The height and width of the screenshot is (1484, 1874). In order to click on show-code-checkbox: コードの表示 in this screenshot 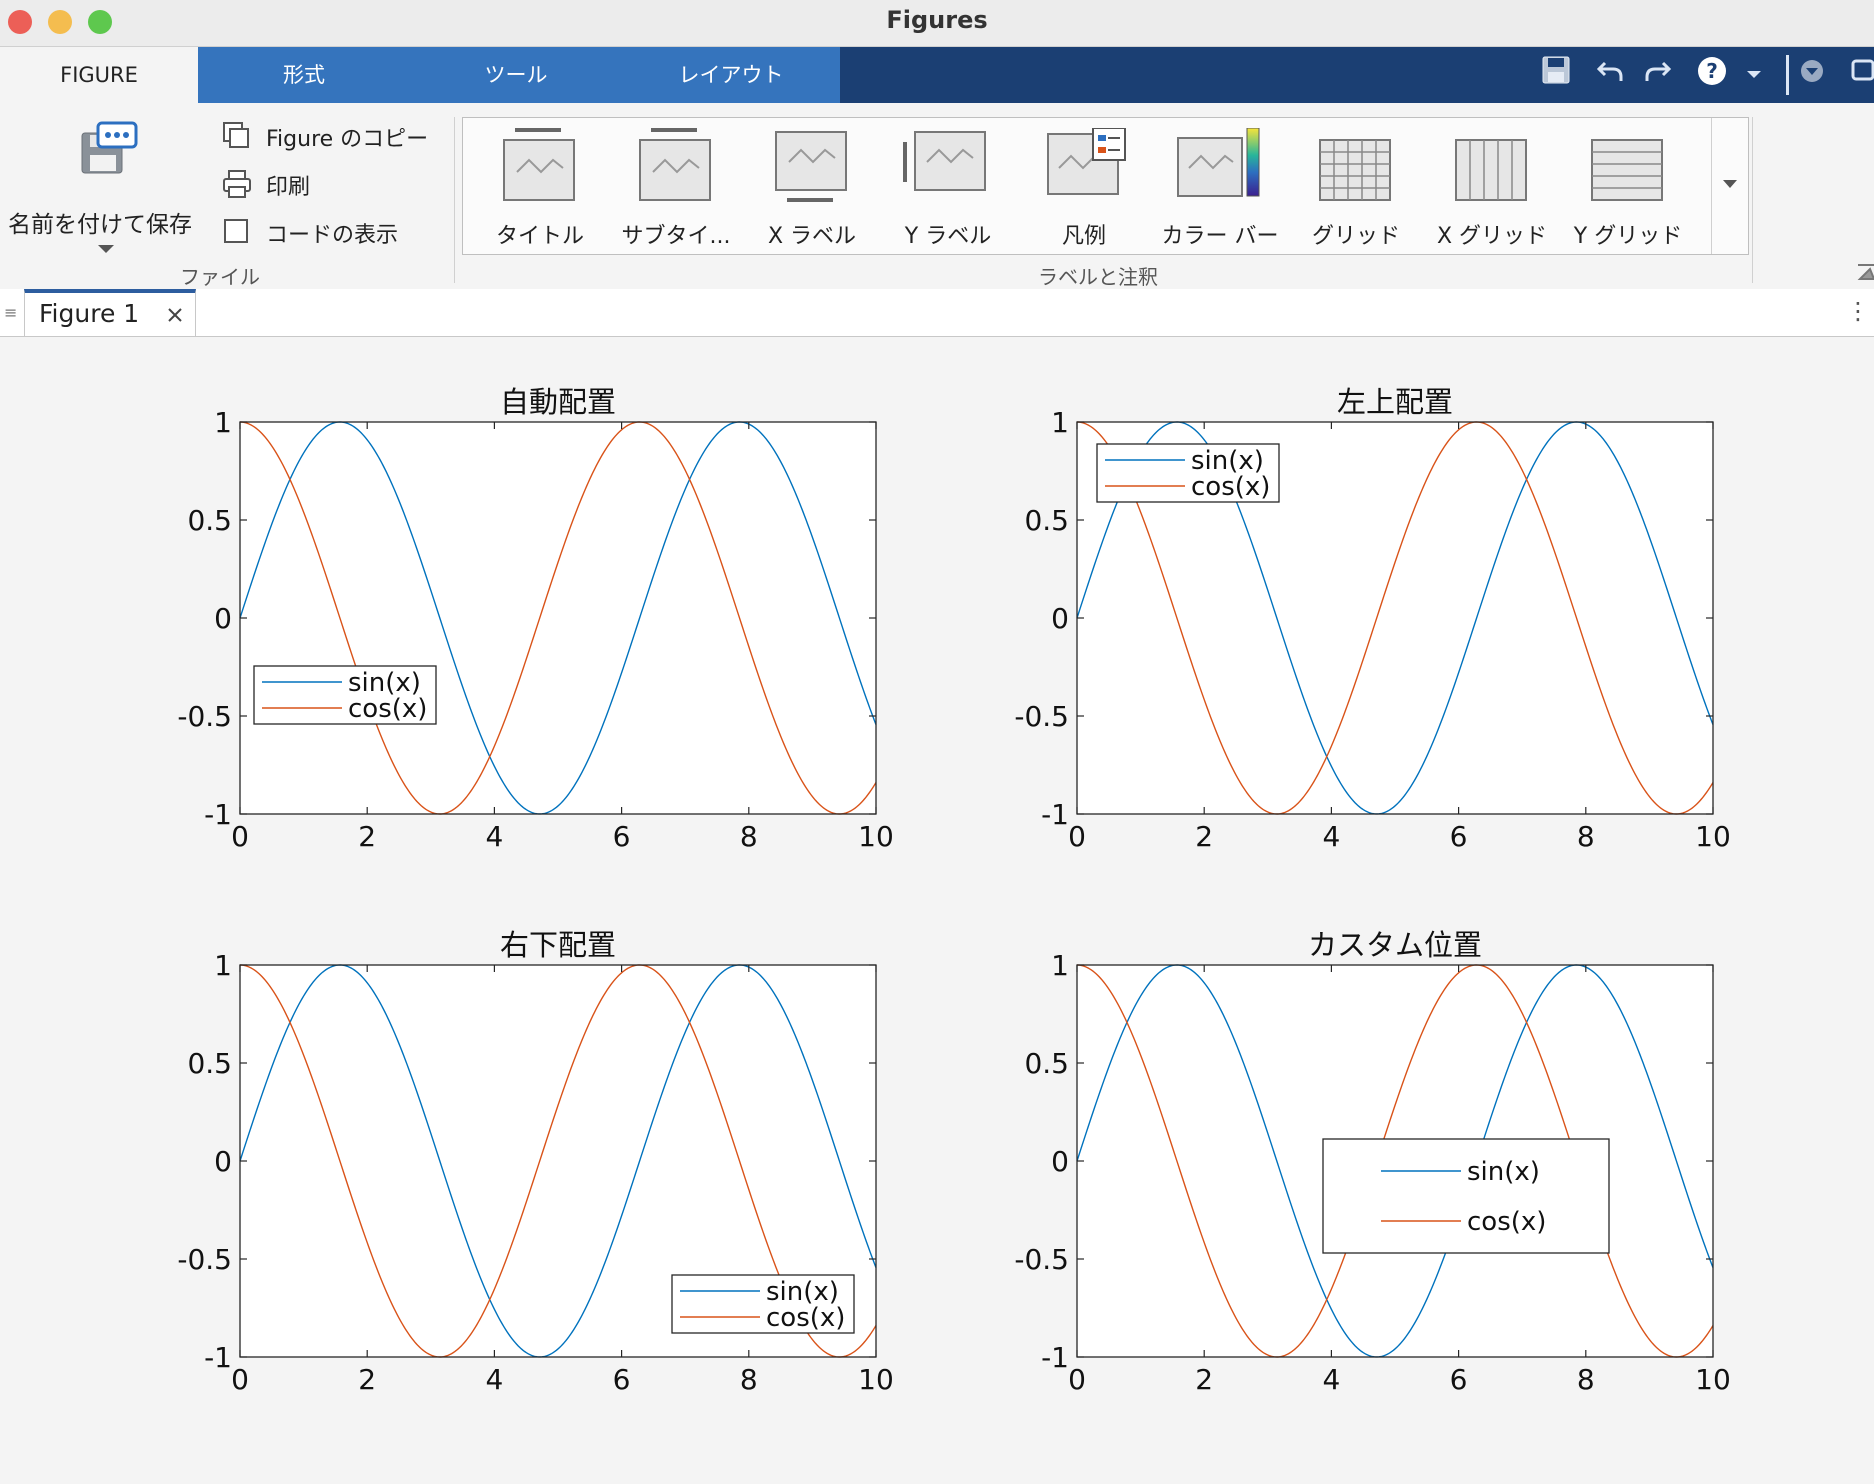, I will do `click(322, 232)`.